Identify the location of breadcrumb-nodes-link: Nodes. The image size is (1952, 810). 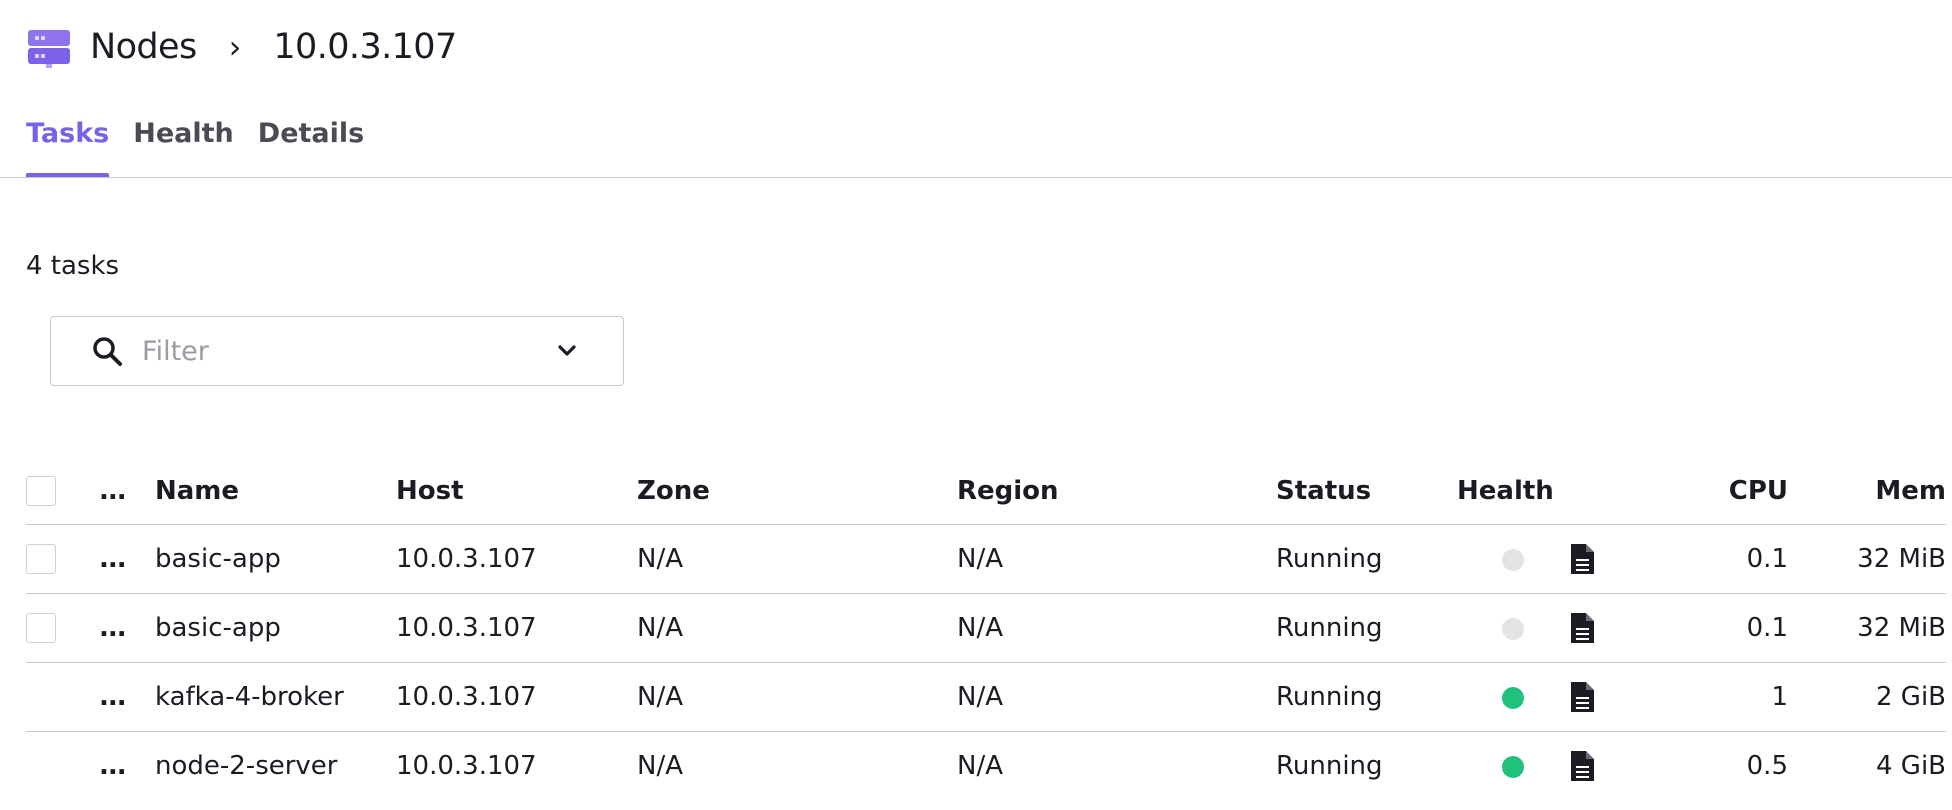
(143, 47).